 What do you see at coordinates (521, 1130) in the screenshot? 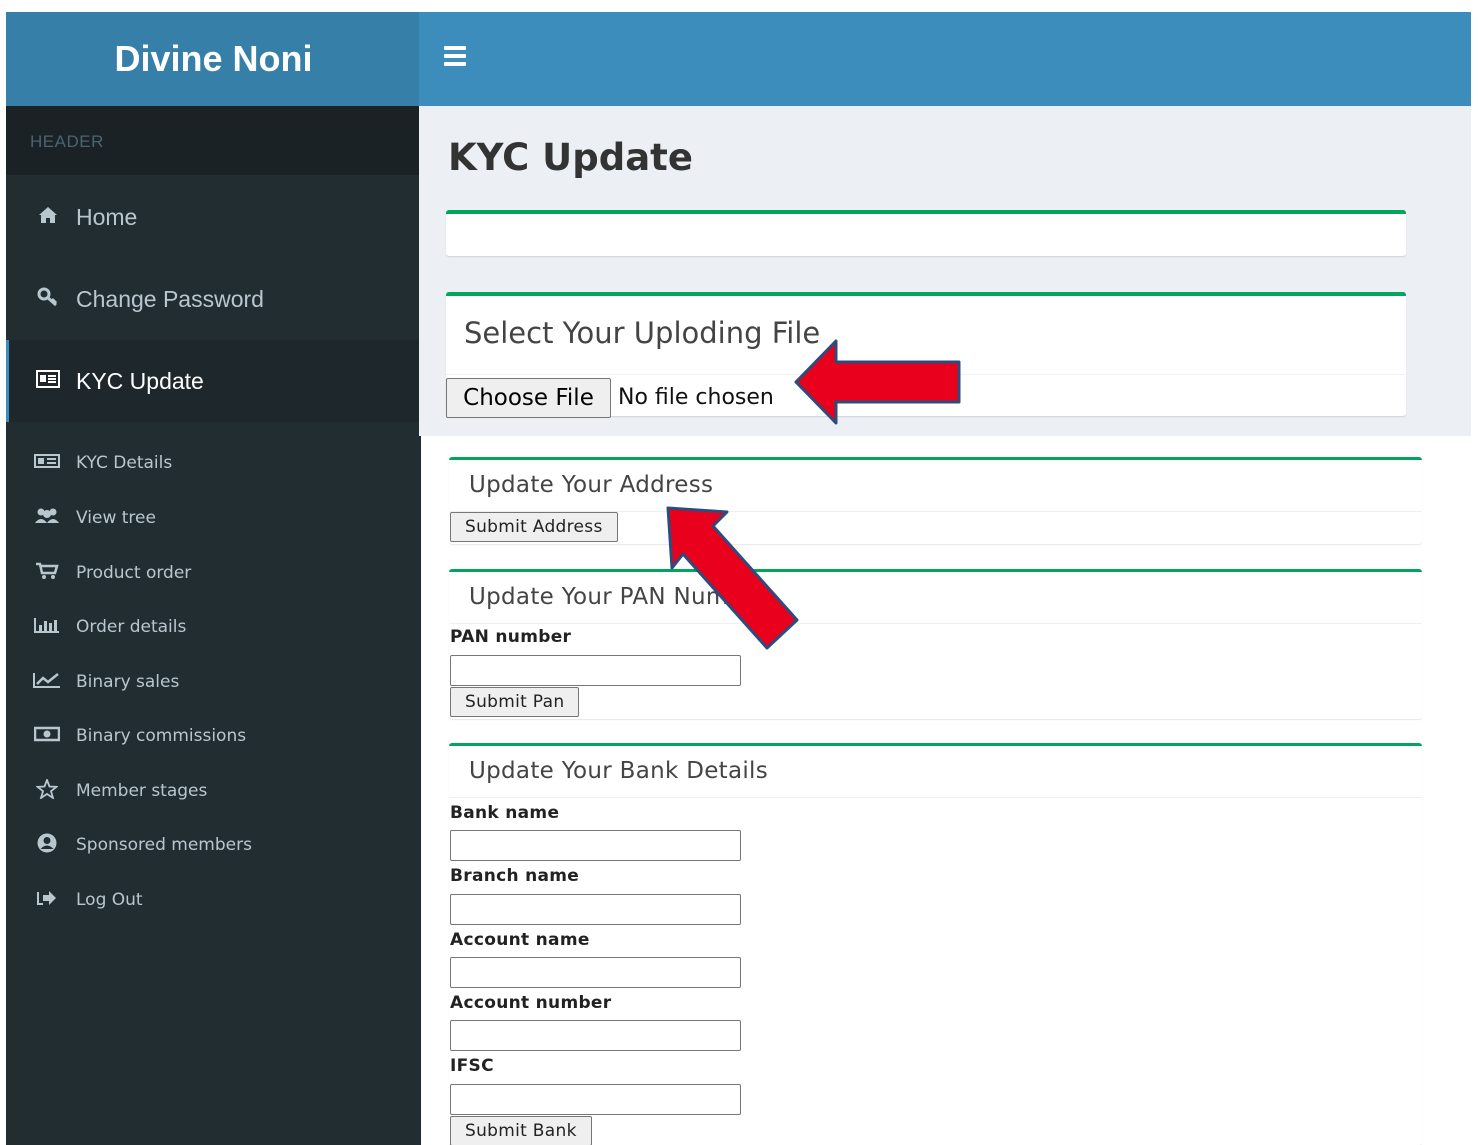
I see `submit-bank-button: Submit Bank` at bounding box center [521, 1130].